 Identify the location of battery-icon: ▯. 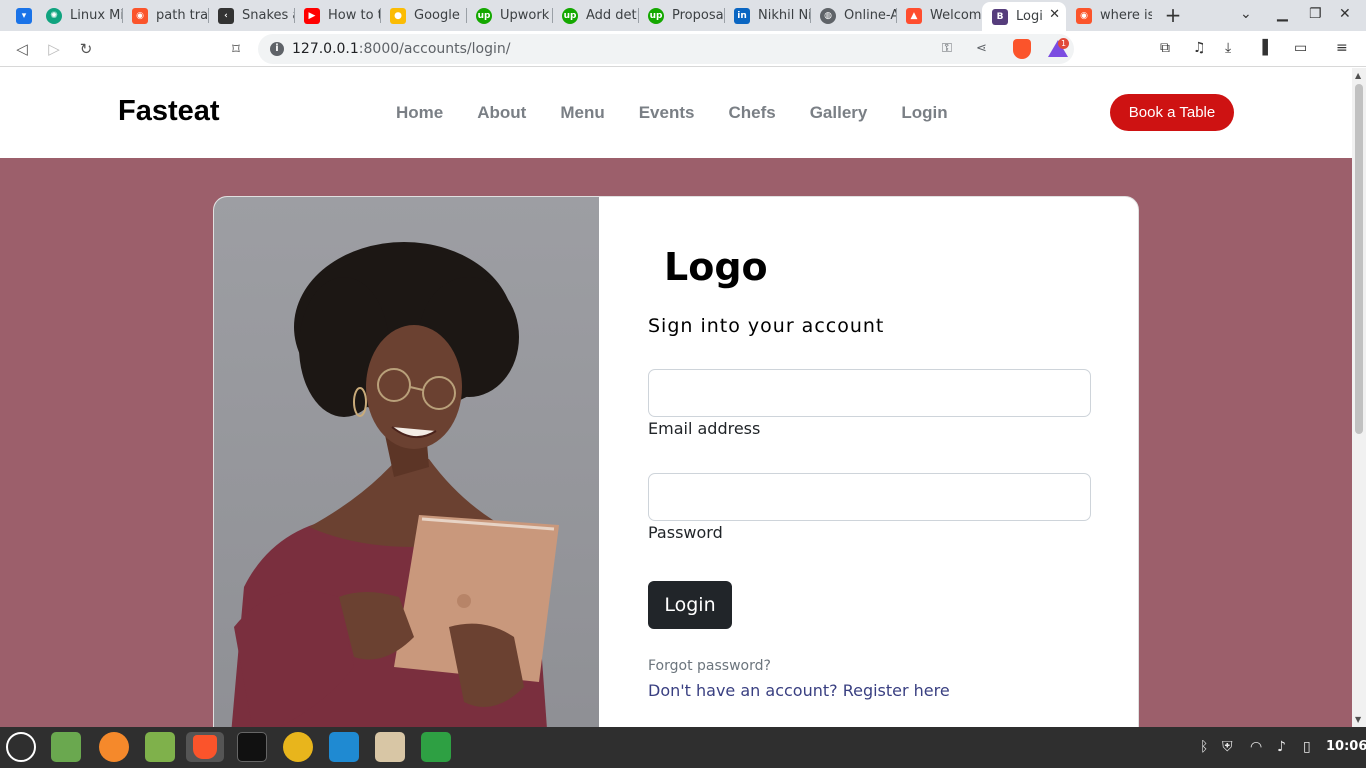
(1307, 747).